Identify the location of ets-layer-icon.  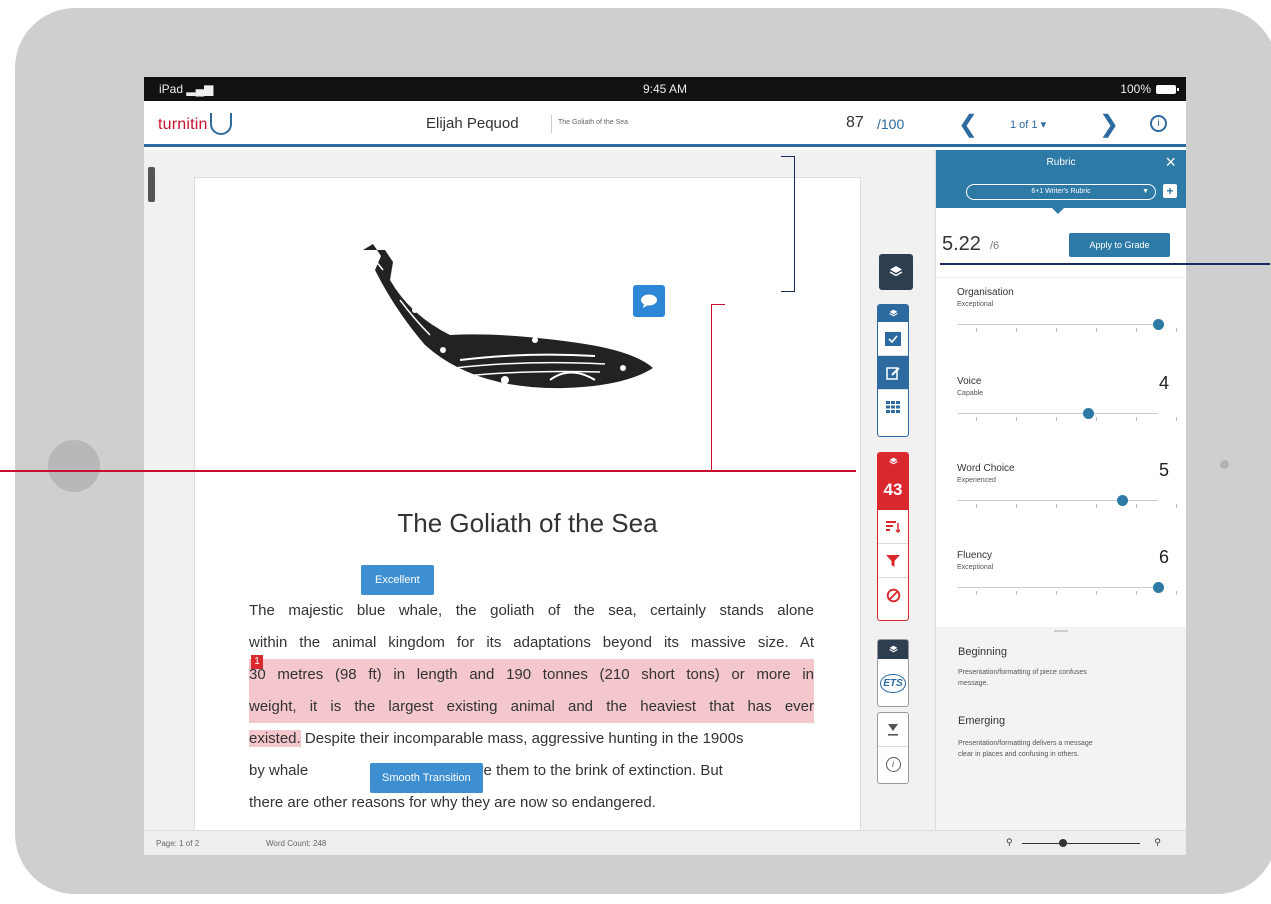
(893, 649).